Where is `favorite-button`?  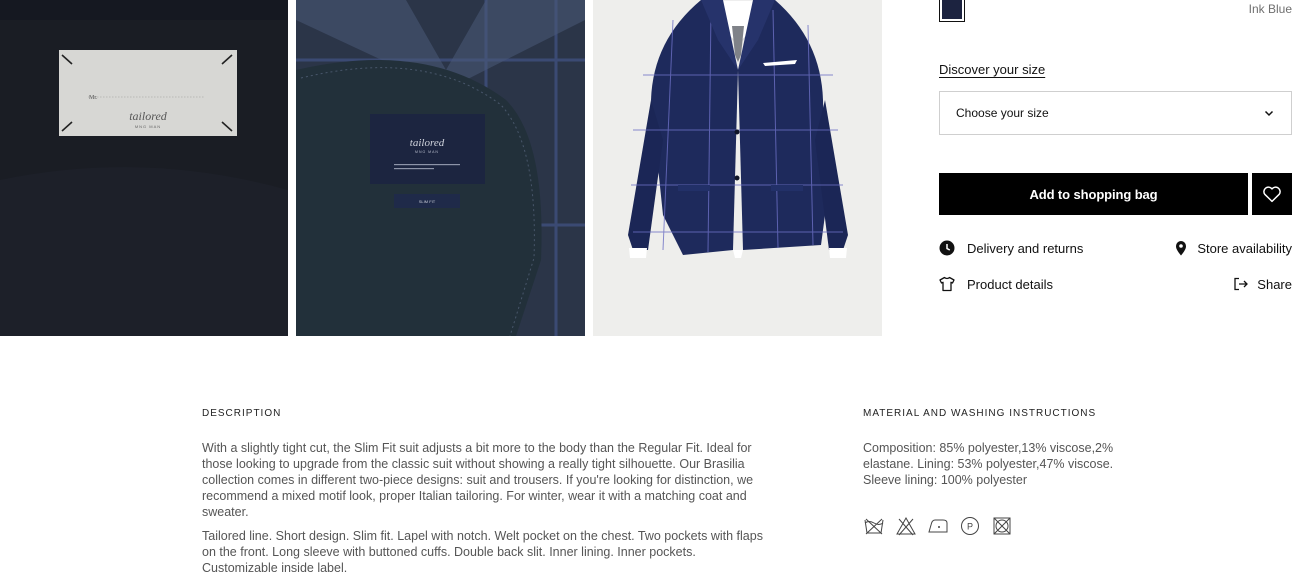 favorite-button is located at coordinates (1272, 194).